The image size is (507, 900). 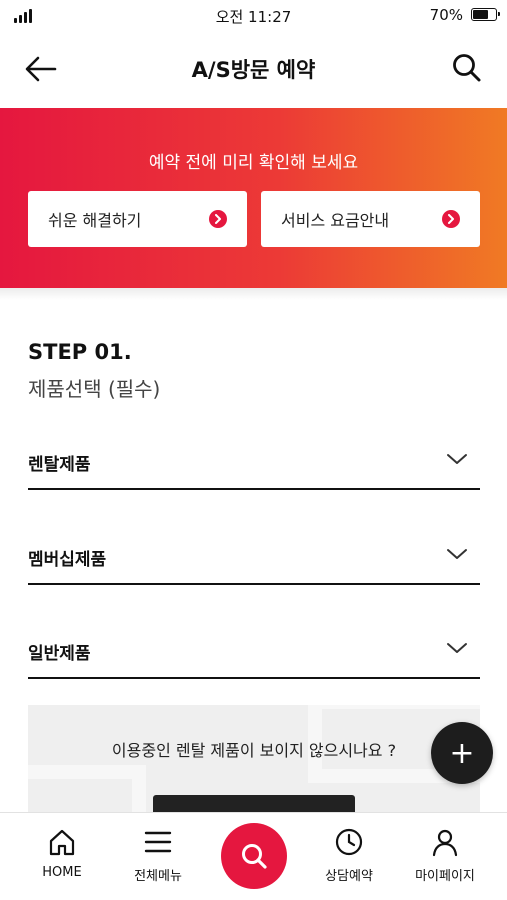 I want to click on nav-my-page: 마이페이지, so click(x=445, y=855).